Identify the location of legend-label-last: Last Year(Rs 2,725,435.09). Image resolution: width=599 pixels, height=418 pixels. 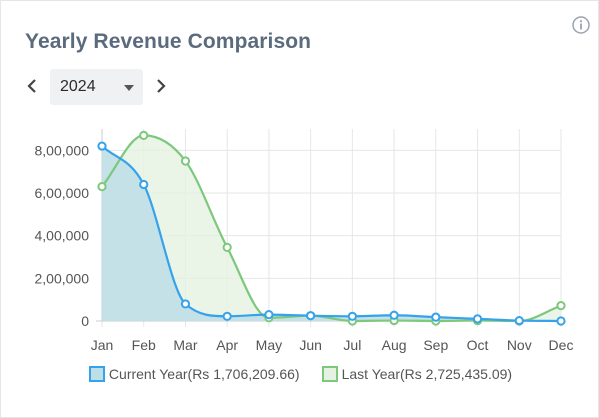
(427, 374).